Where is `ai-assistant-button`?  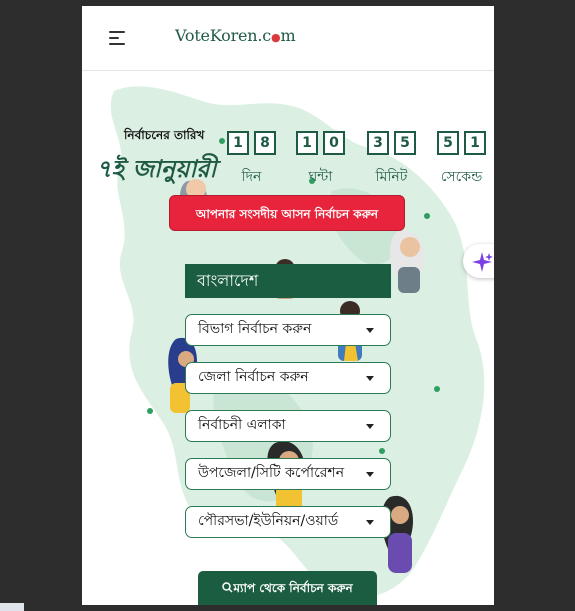
ai-assistant-button is located at coordinates (478, 261).